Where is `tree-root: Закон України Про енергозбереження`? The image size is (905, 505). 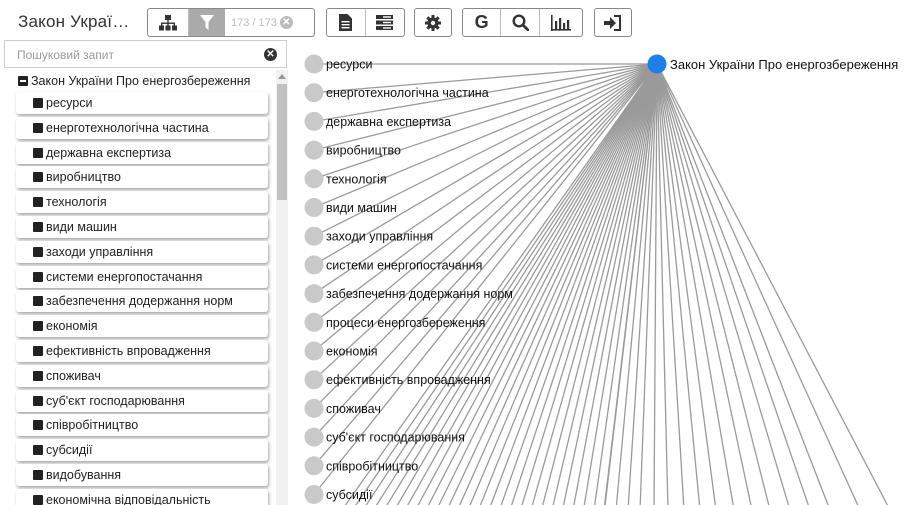 tree-root: Закон України Про енергозбереження is located at coordinates (134, 81).